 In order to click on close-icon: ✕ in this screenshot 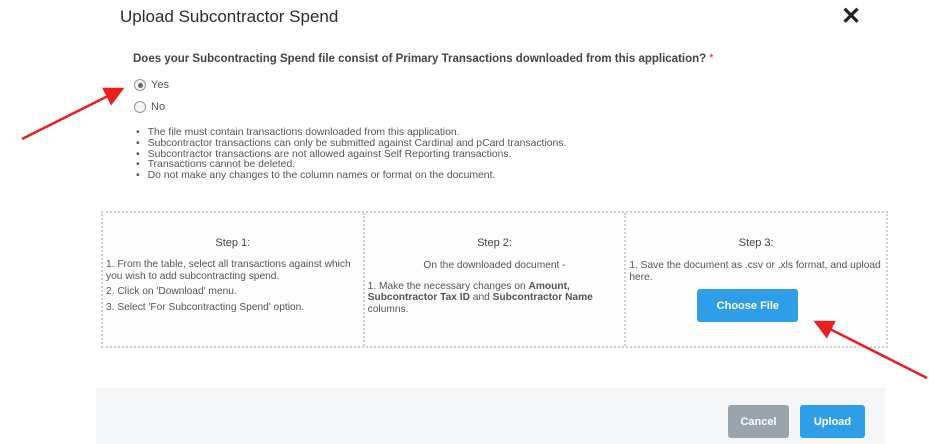, I will do `click(851, 17)`.